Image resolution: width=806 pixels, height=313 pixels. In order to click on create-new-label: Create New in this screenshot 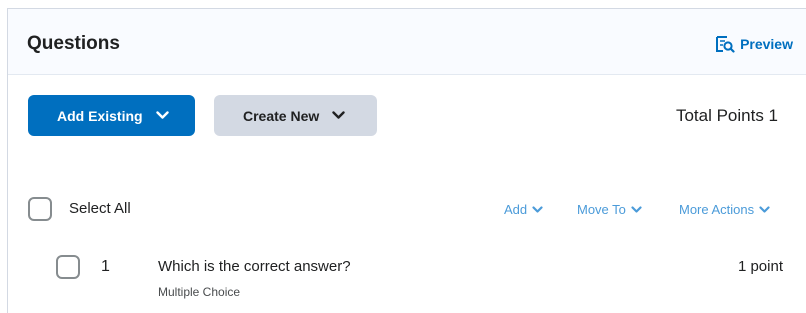, I will do `click(281, 115)`.